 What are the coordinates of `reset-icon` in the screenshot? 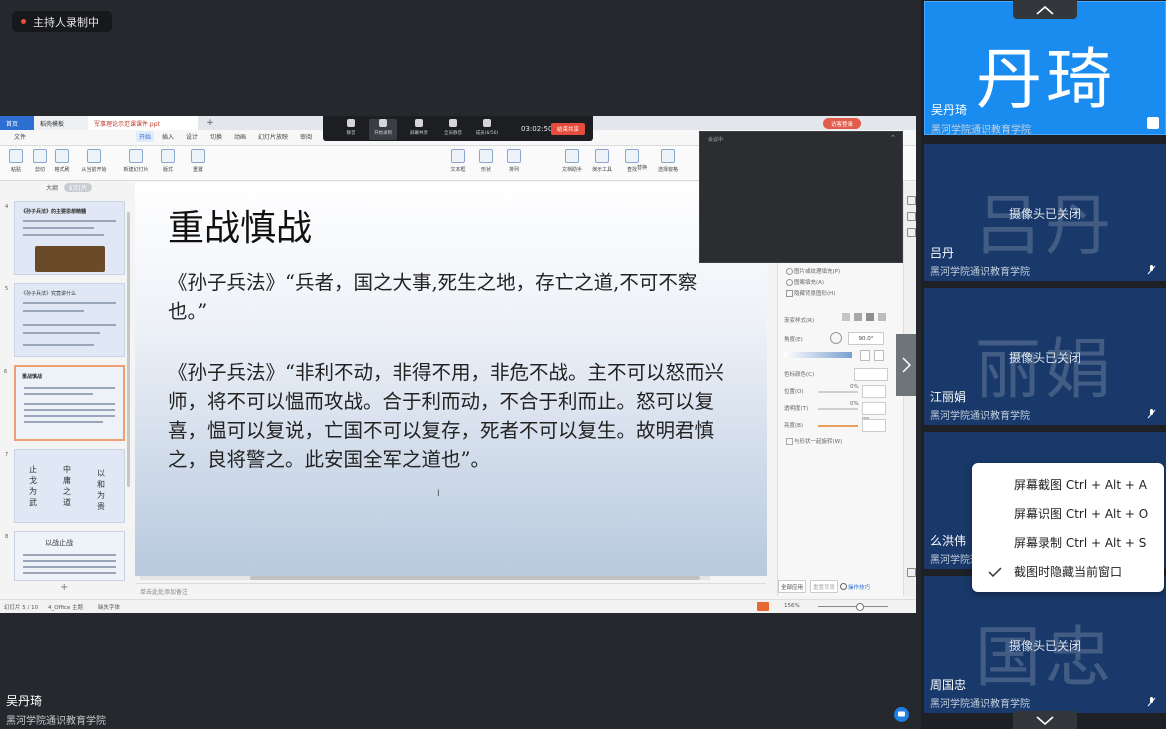 It's located at (198, 156).